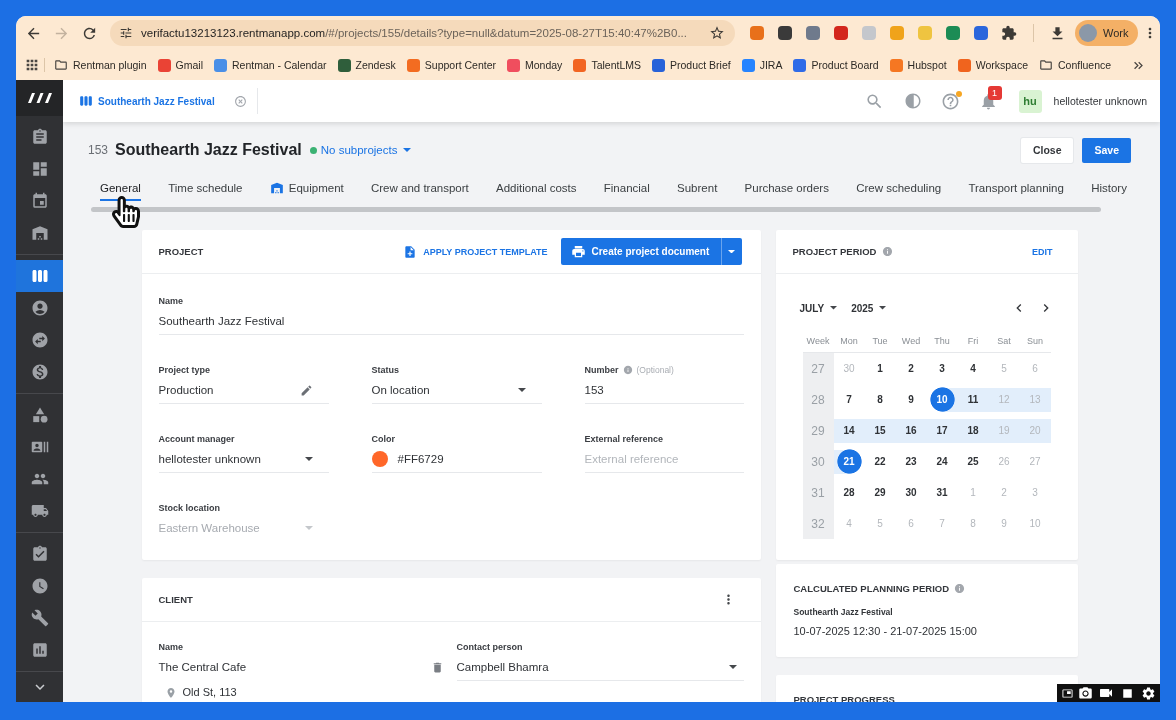 This screenshot has height=720, width=1176. I want to click on bookmark: Rentman plugin, so click(100, 65).